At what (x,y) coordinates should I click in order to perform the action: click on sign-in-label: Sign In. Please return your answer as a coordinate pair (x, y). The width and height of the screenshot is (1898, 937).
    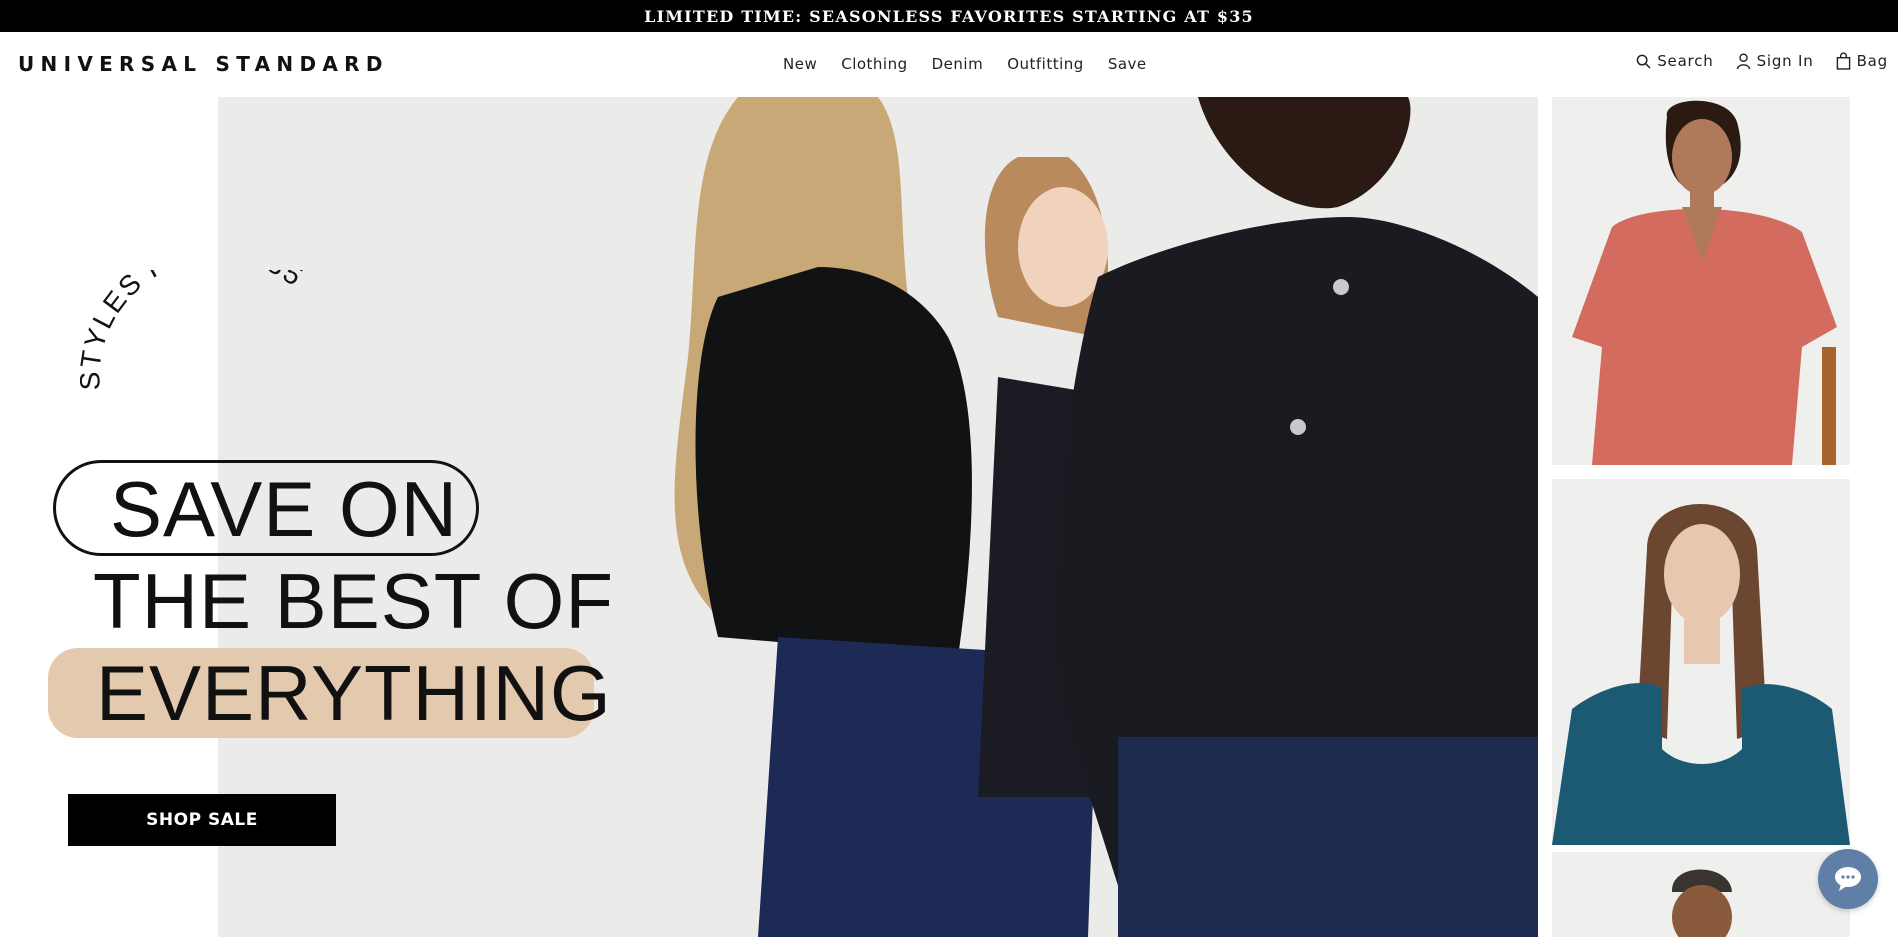
    Looking at the image, I should click on (1785, 61).